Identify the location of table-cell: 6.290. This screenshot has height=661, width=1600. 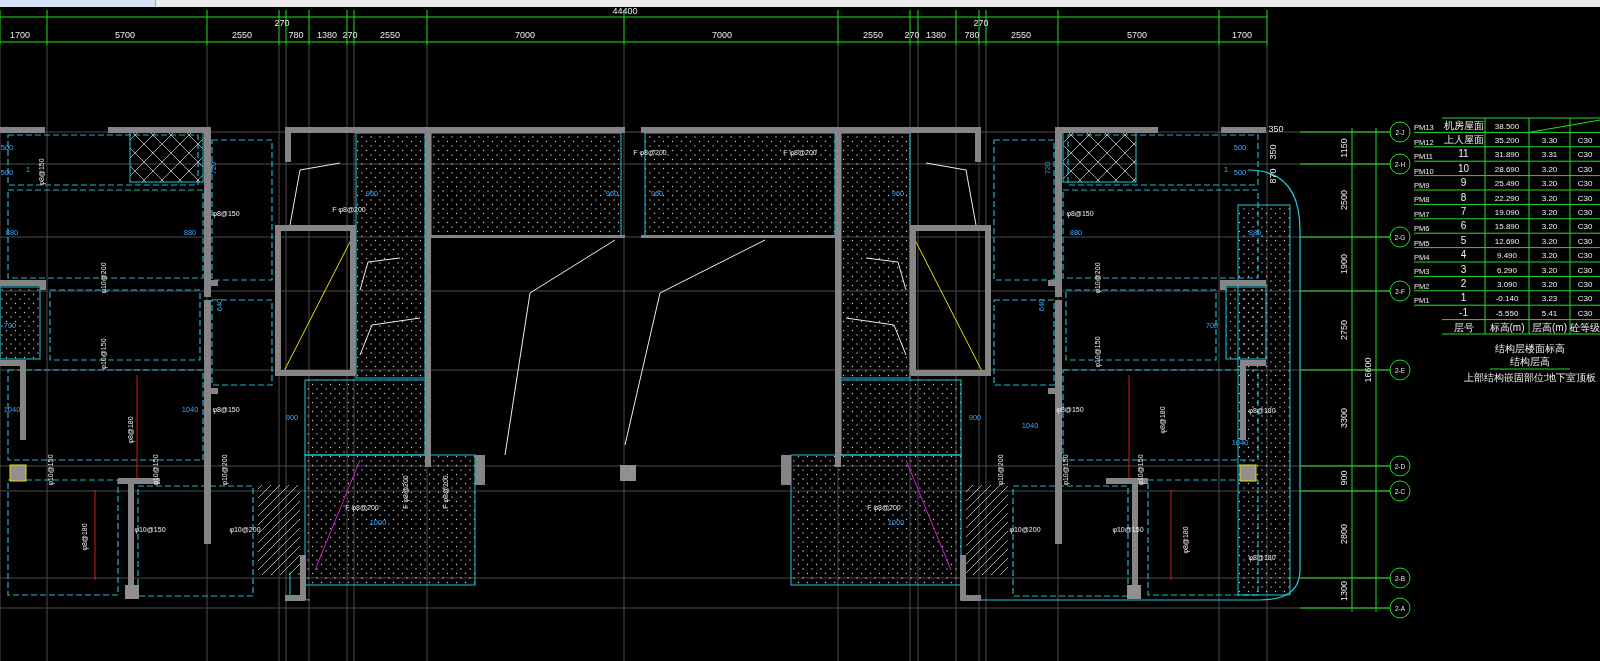
(1507, 270).